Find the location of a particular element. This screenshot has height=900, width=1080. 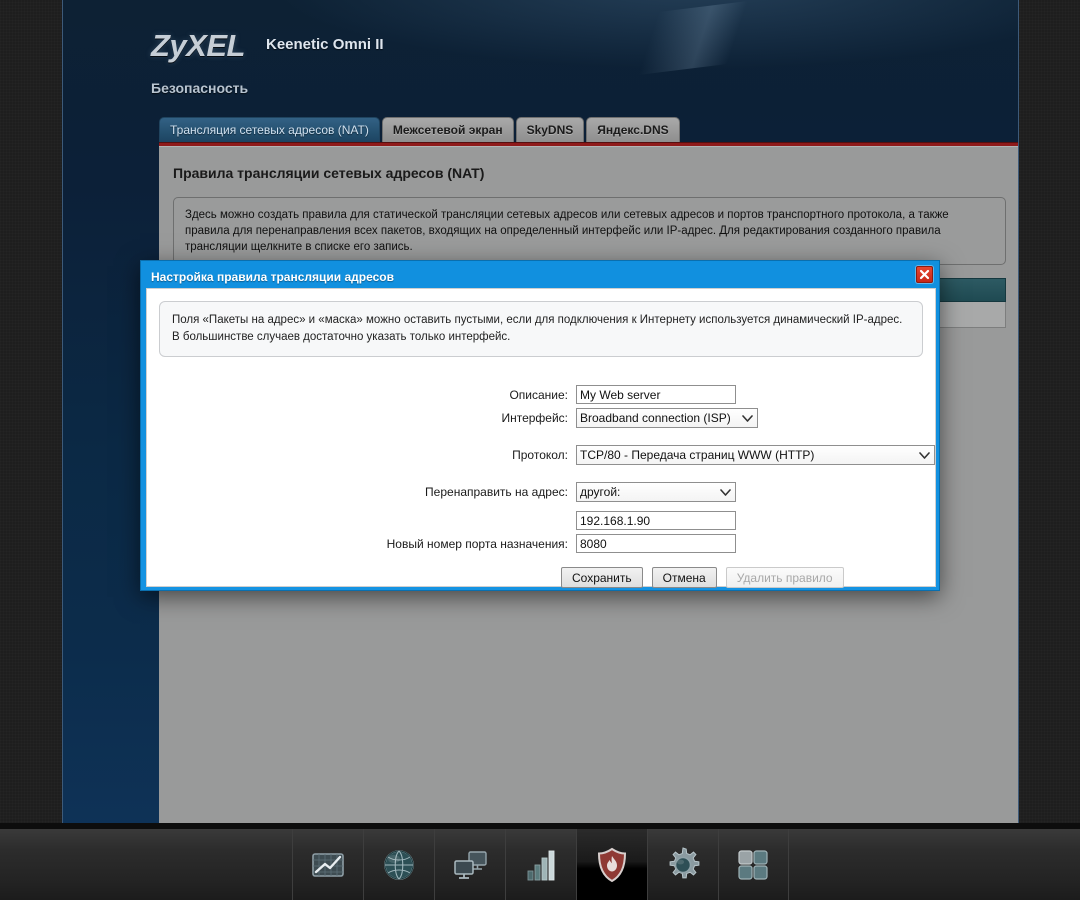

security-shield-icon is located at coordinates (611, 864).